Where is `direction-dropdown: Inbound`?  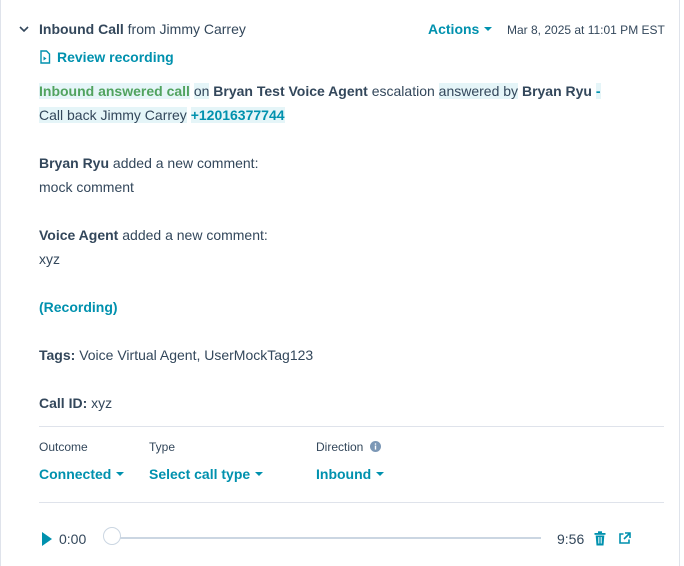 direction-dropdown: Inbound is located at coordinates (350, 474).